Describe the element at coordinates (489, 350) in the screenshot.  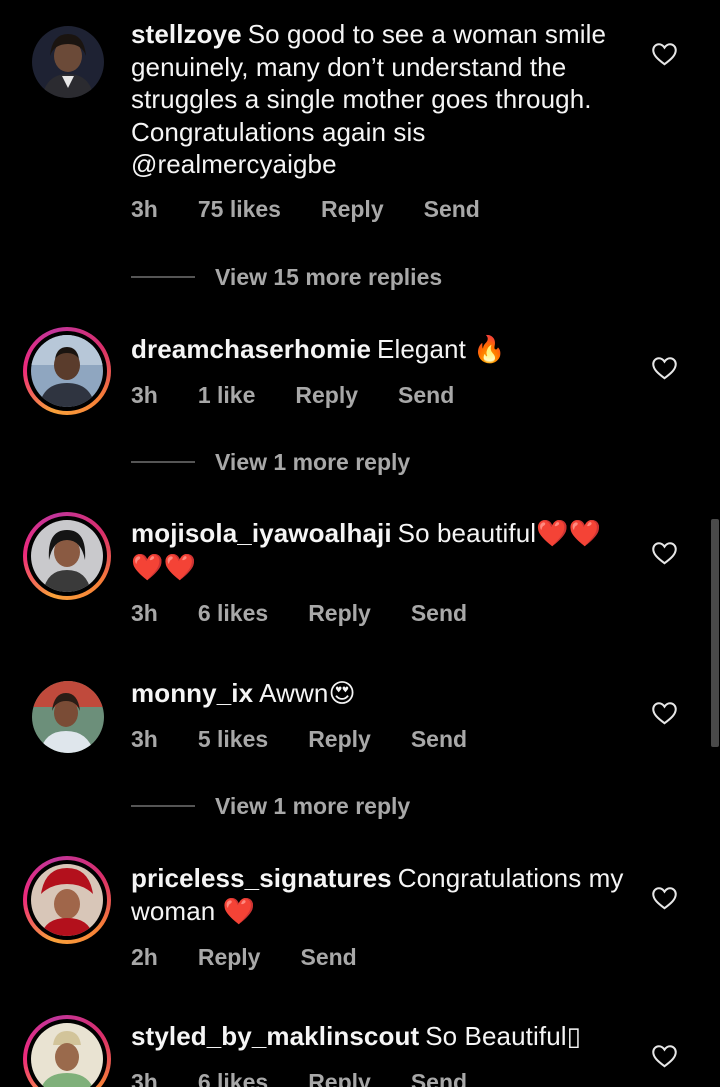
I see `fire-emoji: 🔥` at that location.